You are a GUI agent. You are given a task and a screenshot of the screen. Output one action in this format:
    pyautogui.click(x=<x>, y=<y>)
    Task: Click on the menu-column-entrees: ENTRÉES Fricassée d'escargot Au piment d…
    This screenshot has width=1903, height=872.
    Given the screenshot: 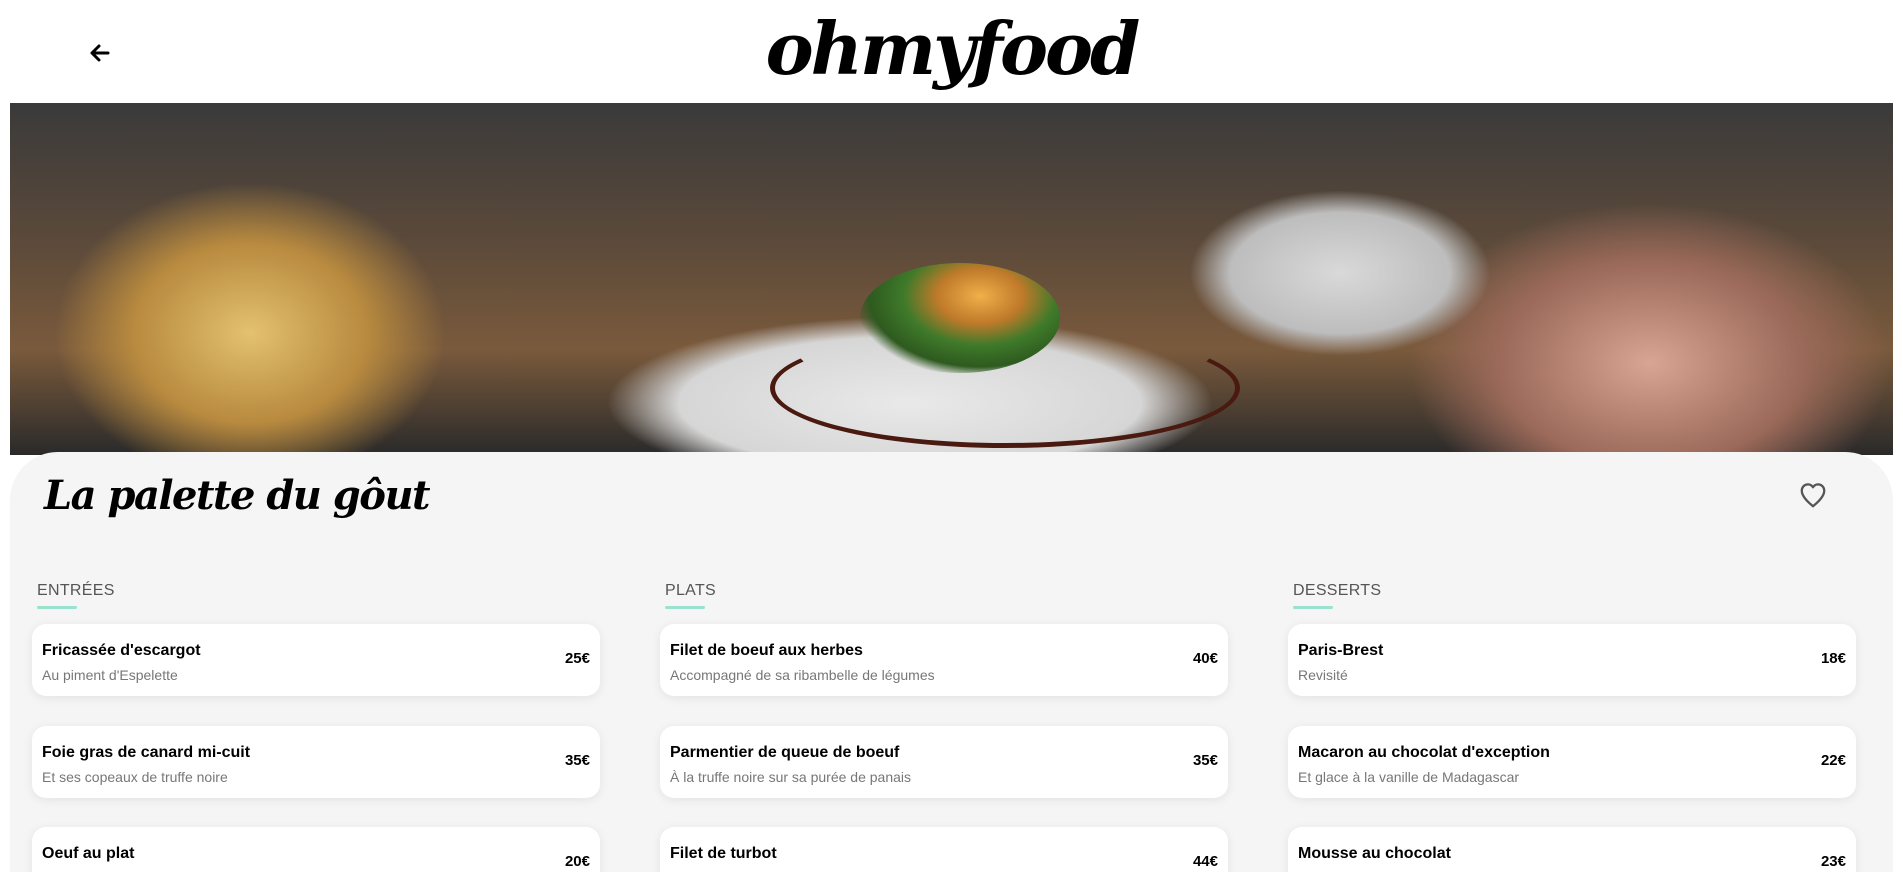 What is the action you would take?
    pyautogui.click(x=313, y=727)
    